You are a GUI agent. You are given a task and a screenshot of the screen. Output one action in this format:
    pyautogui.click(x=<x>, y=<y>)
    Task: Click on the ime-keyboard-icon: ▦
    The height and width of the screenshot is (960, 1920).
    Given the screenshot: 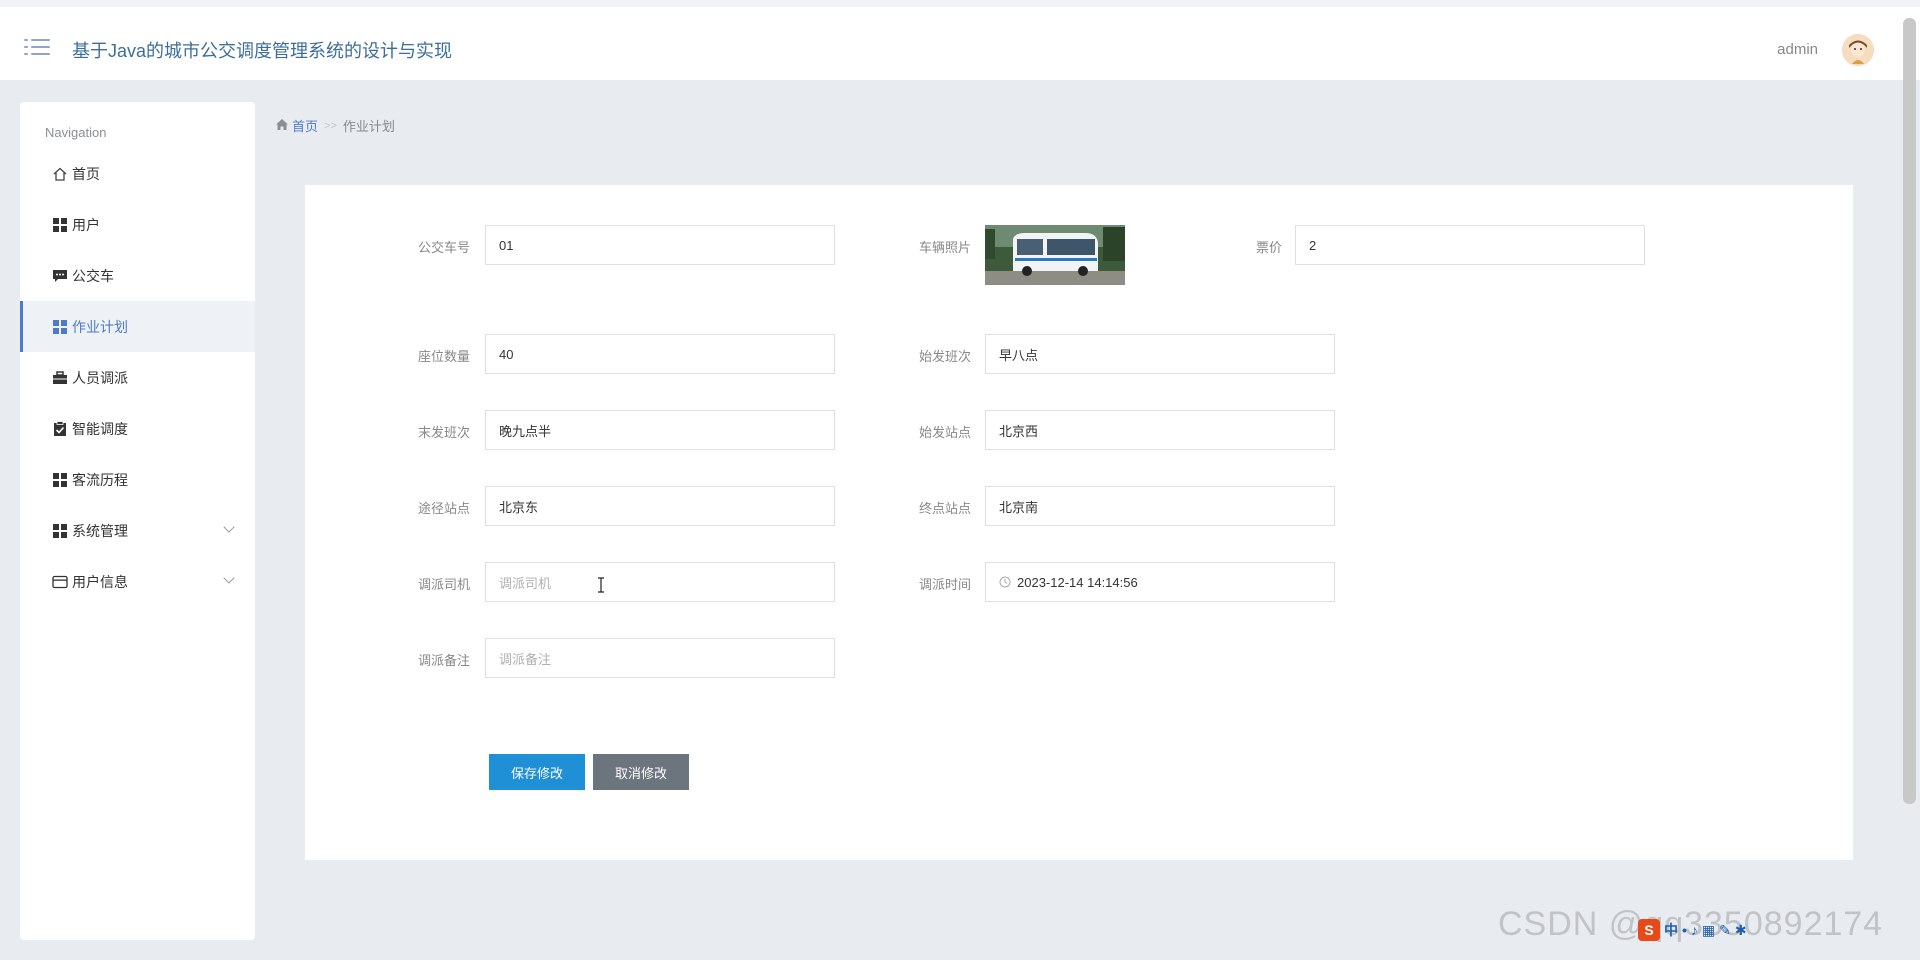 What is the action you would take?
    pyautogui.click(x=1708, y=930)
    